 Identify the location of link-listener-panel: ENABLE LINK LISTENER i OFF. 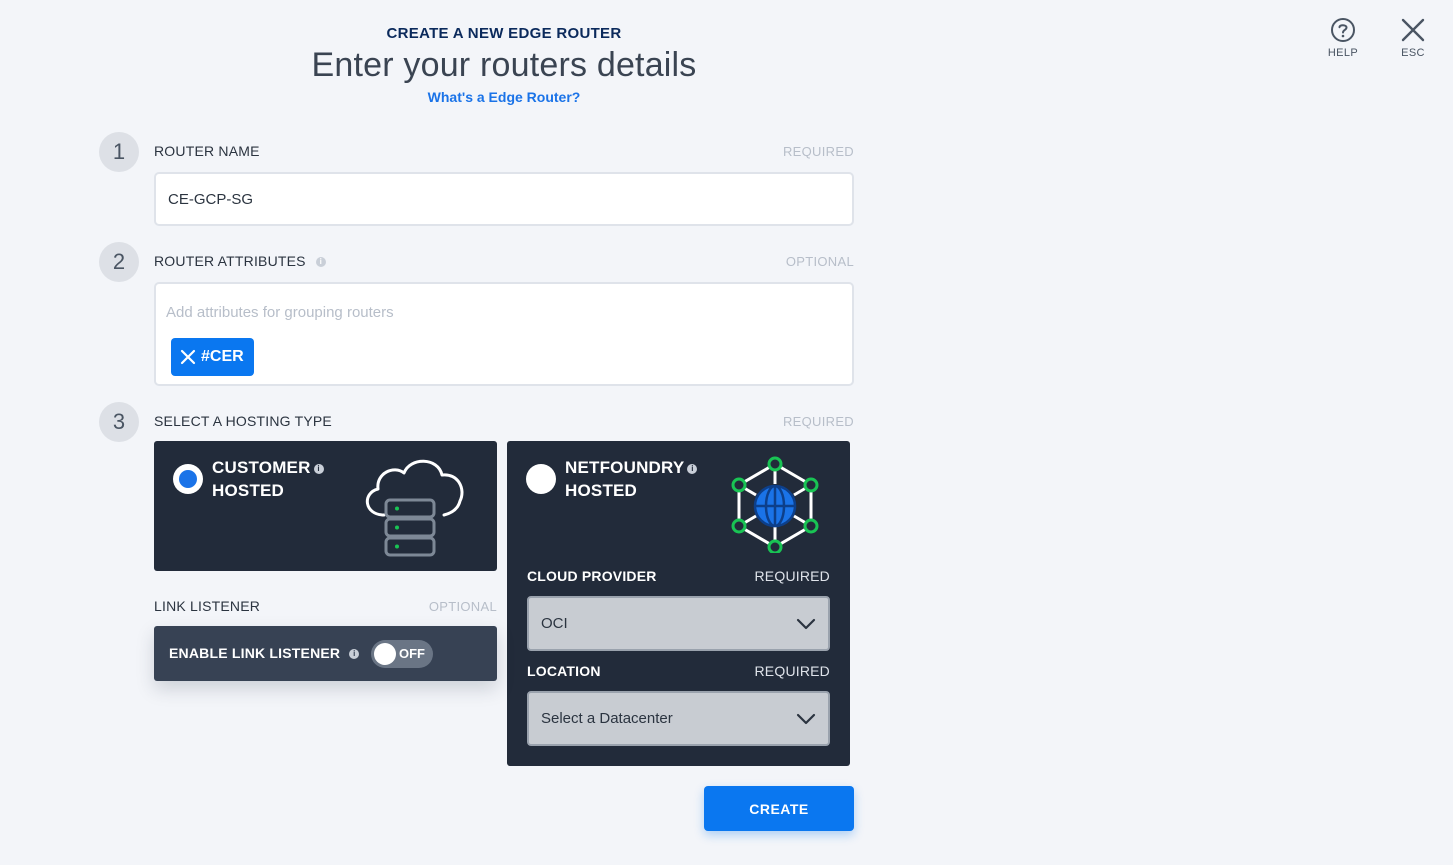
(325, 653).